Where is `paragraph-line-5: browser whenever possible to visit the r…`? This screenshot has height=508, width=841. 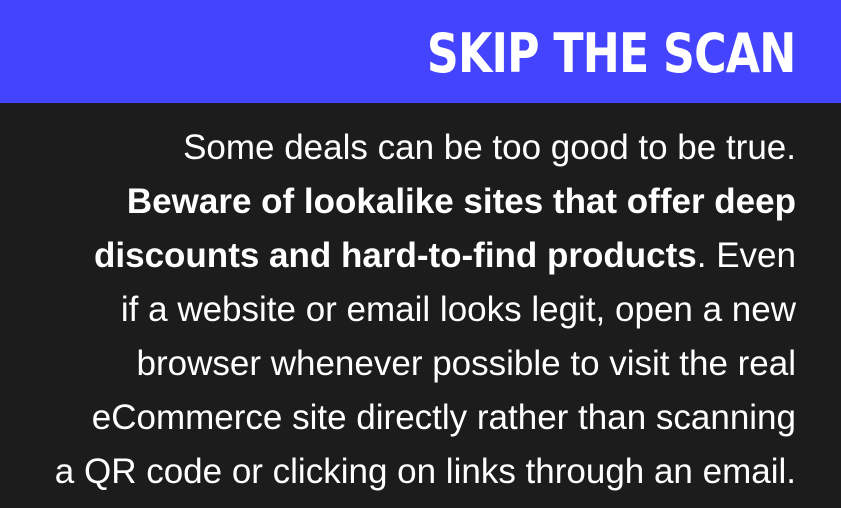
paragraph-line-5: browser whenever possible to visit the r… is located at coordinates (466, 363).